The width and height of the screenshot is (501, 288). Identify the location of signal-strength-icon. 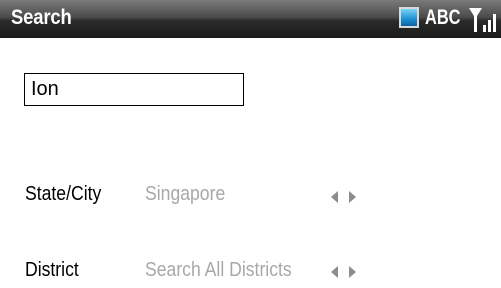
(482, 20).